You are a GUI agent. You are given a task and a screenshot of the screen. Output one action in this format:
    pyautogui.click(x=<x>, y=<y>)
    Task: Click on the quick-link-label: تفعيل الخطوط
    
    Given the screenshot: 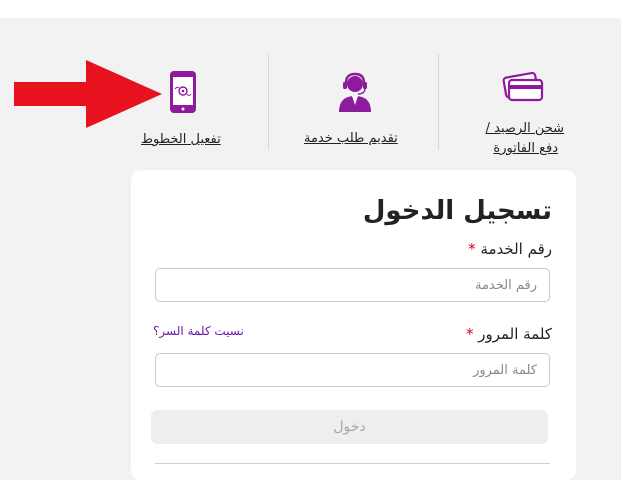 What is the action you would take?
    pyautogui.click(x=181, y=140)
    